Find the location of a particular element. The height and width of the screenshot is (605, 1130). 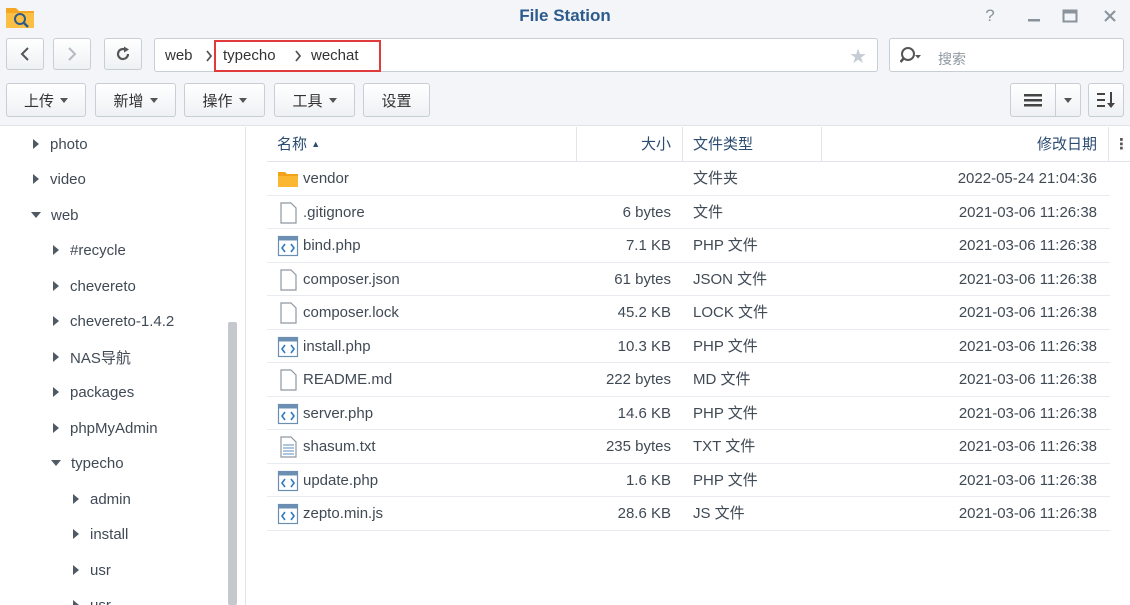

column-divider is located at coordinates (682, 144).